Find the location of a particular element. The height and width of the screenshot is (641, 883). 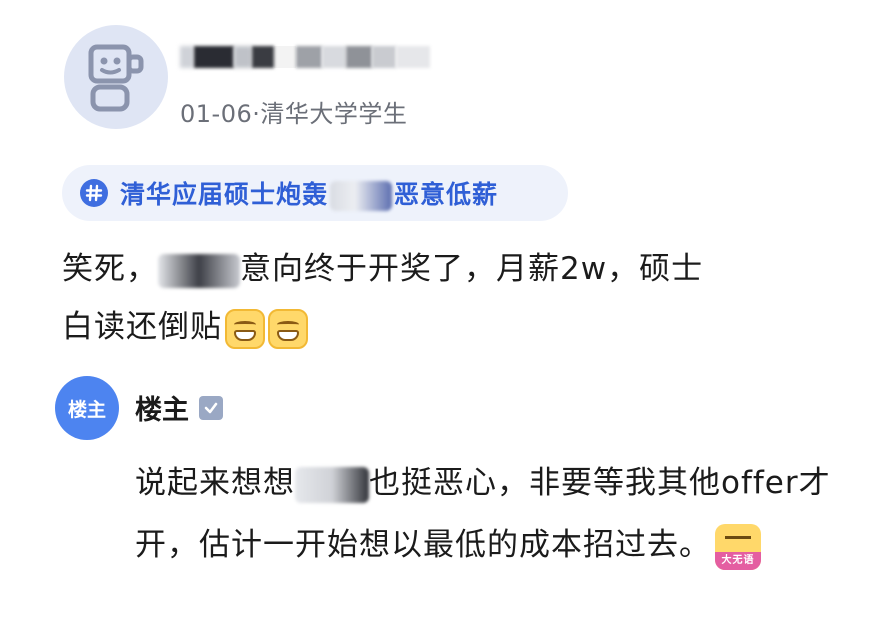

username-redacted is located at coordinates (305, 57).